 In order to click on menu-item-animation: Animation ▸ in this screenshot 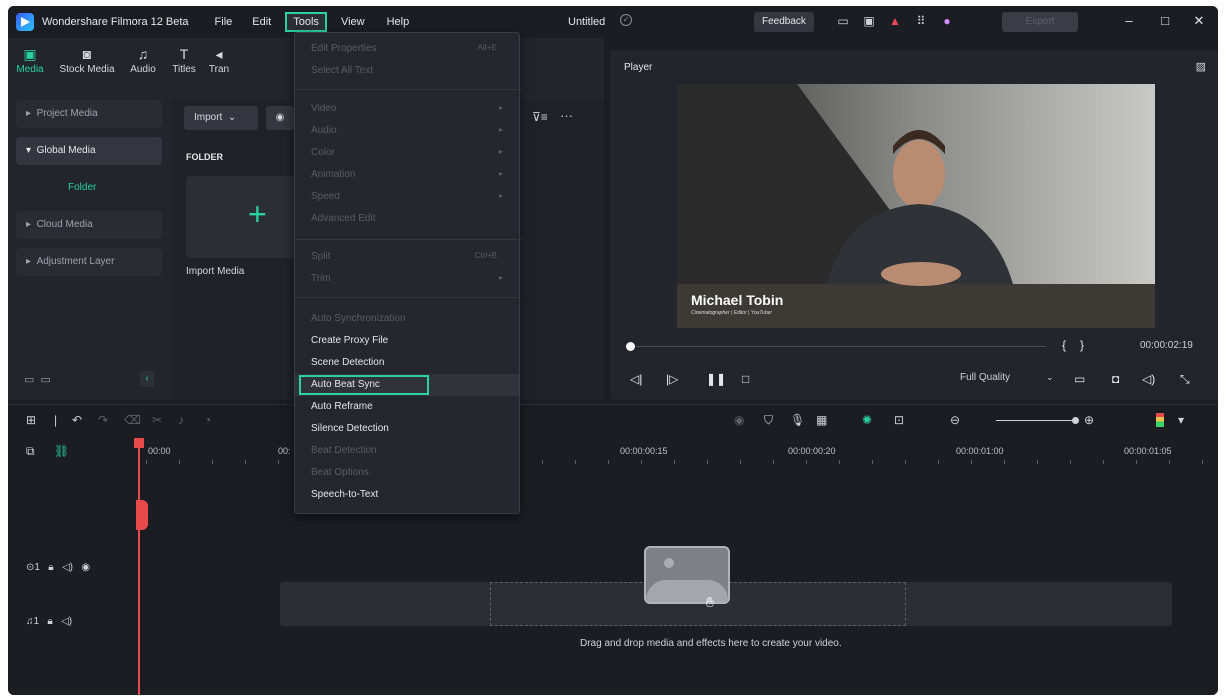, I will do `click(411, 174)`.